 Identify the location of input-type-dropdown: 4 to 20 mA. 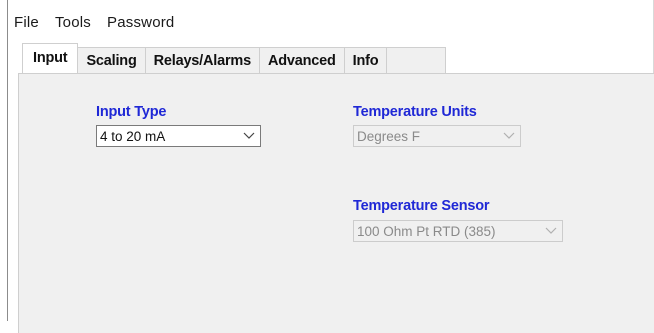
(178, 136).